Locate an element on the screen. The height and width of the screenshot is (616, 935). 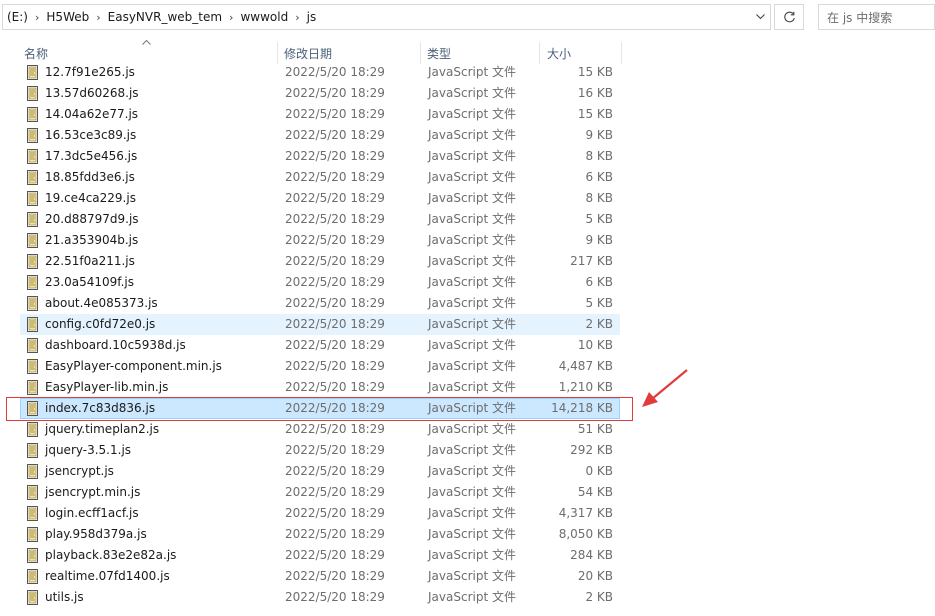
chevron-down-icon is located at coordinates (760, 17).